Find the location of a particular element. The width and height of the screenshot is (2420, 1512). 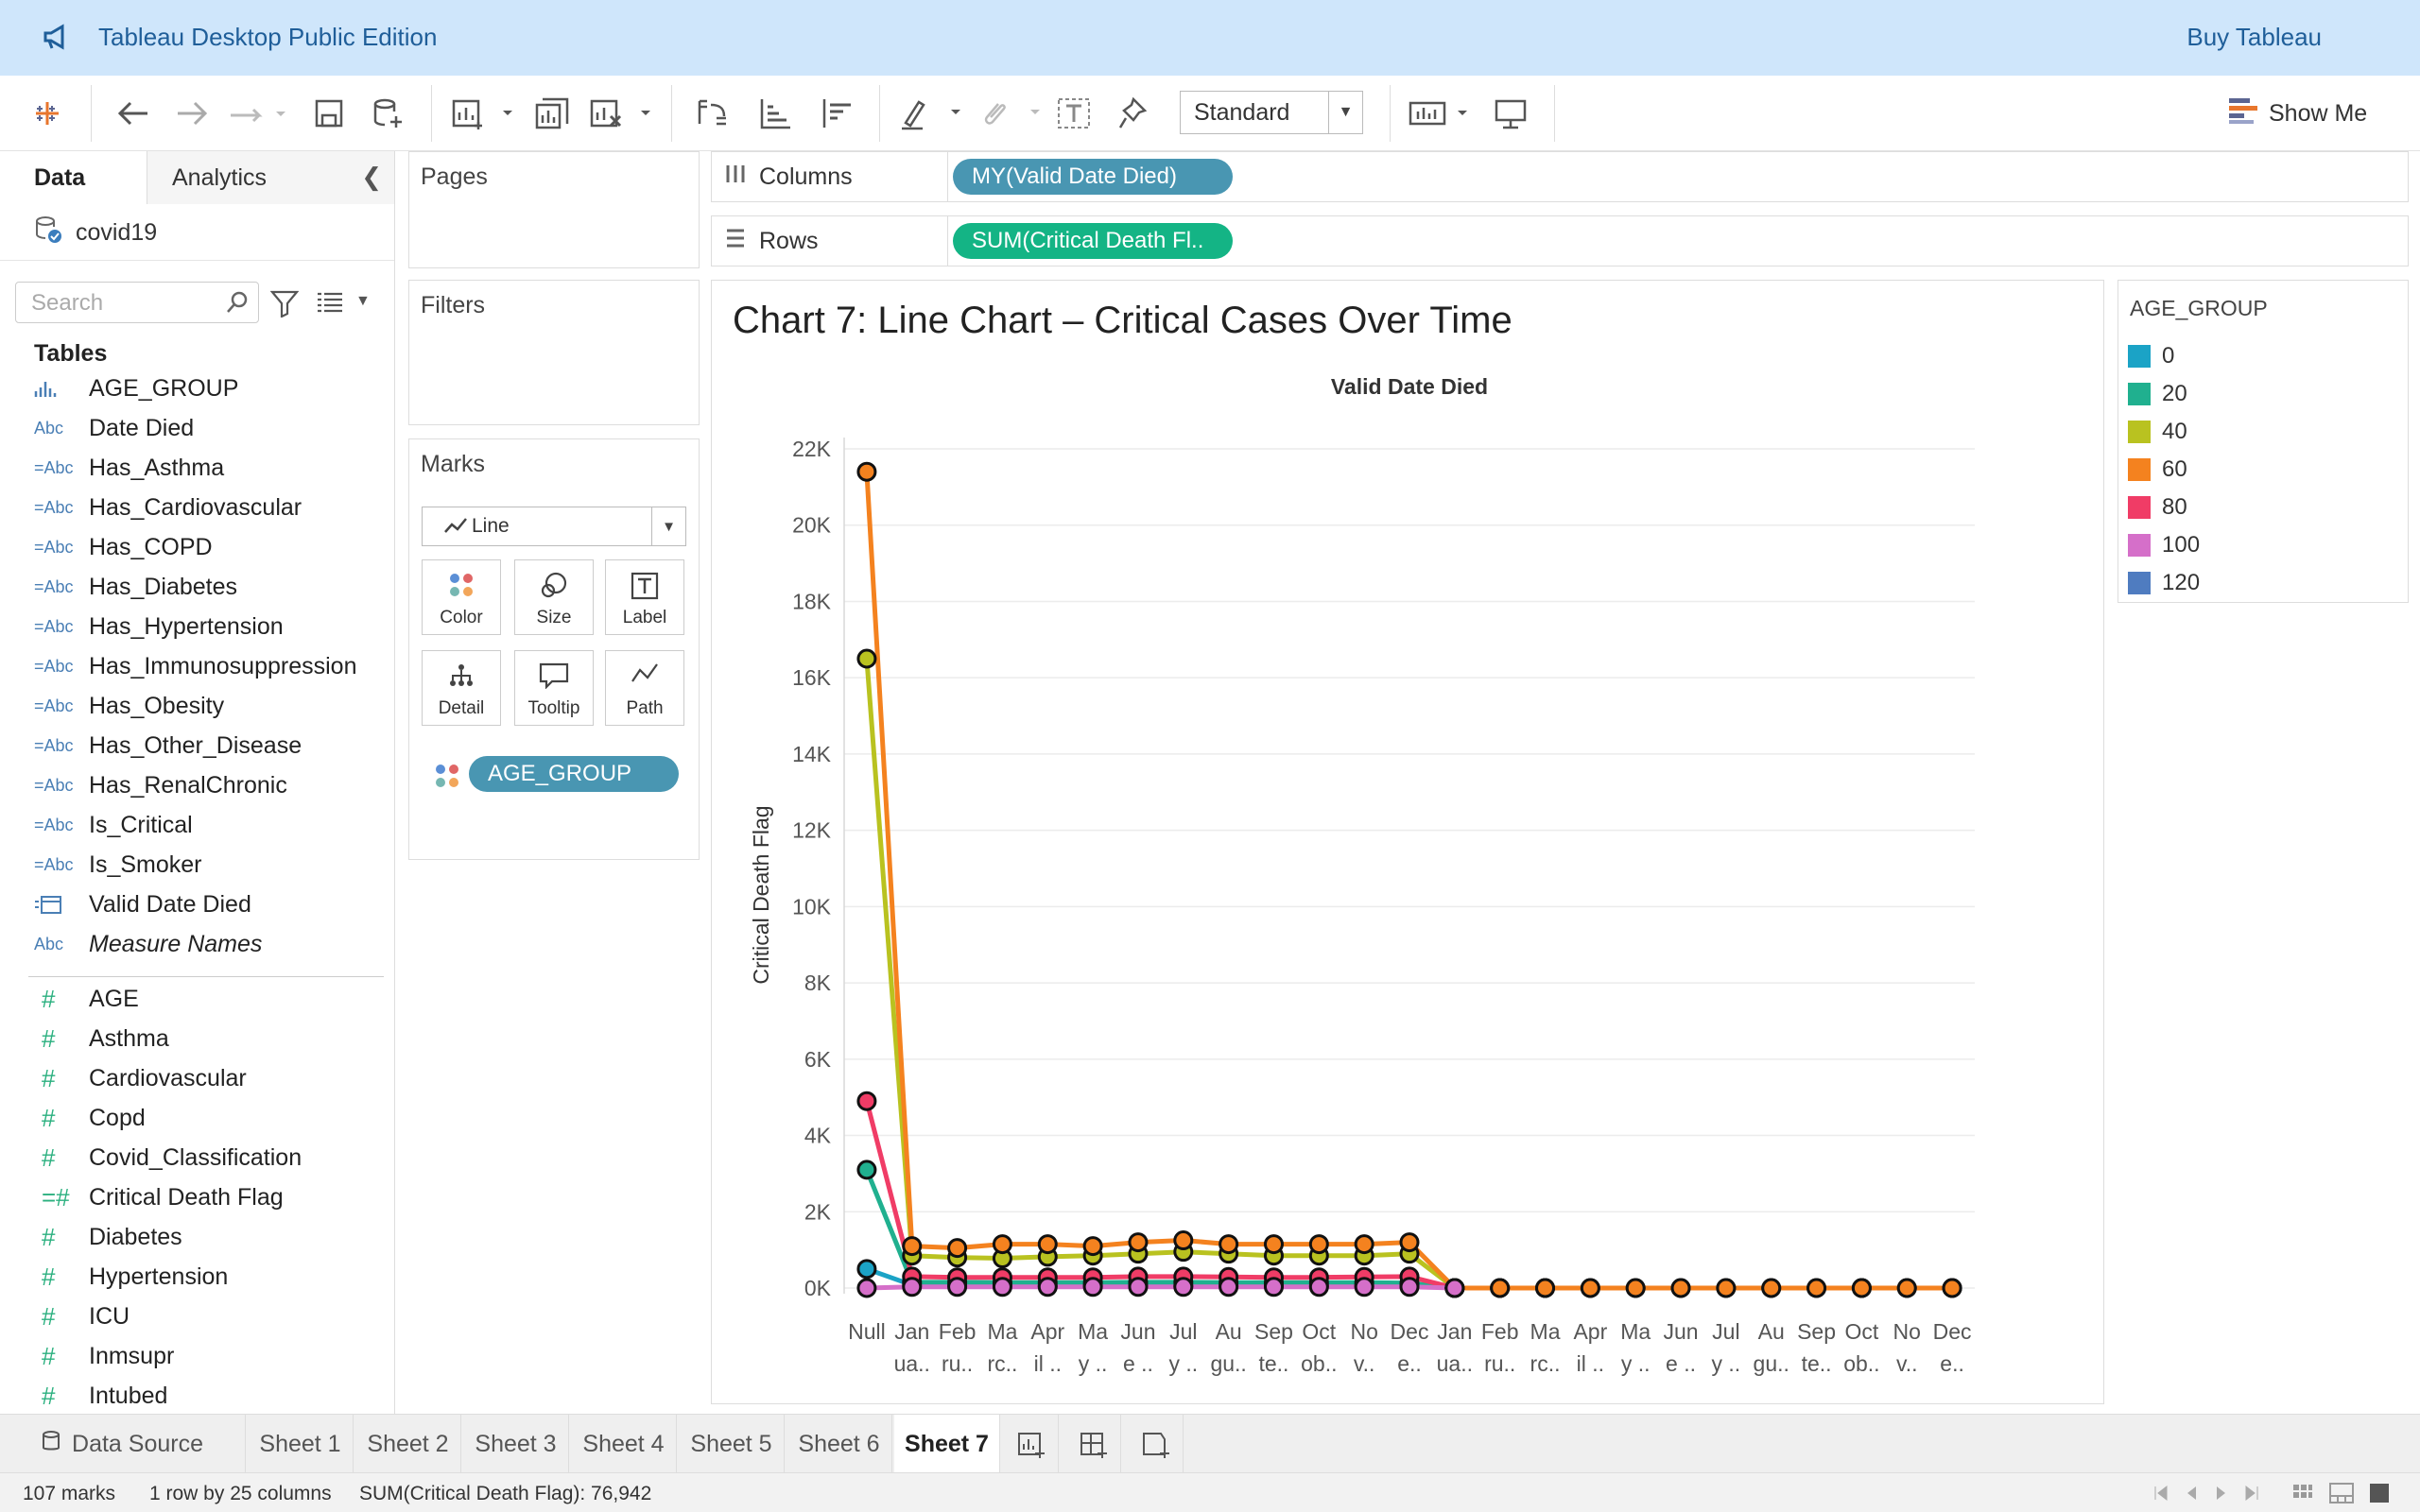

sort-descending-icon is located at coordinates (838, 113).